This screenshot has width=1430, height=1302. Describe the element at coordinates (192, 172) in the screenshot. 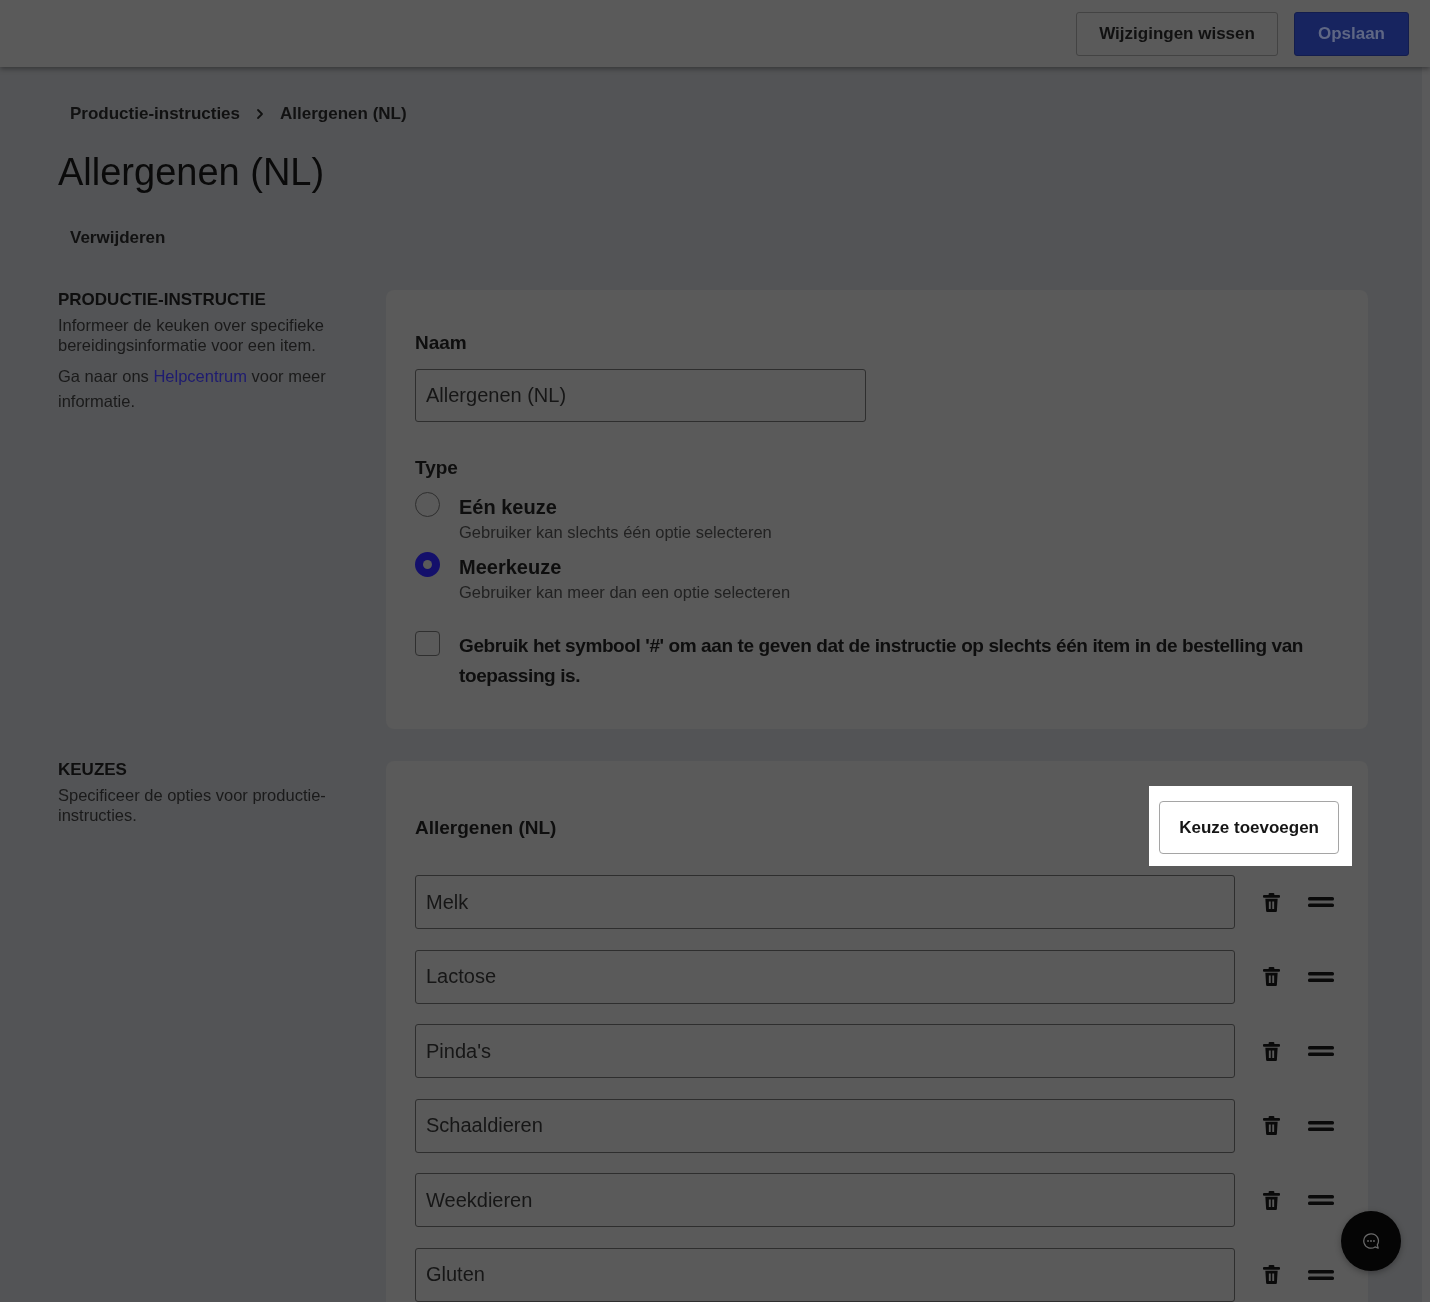

I see `page-title: Allergenen (NL)` at that location.